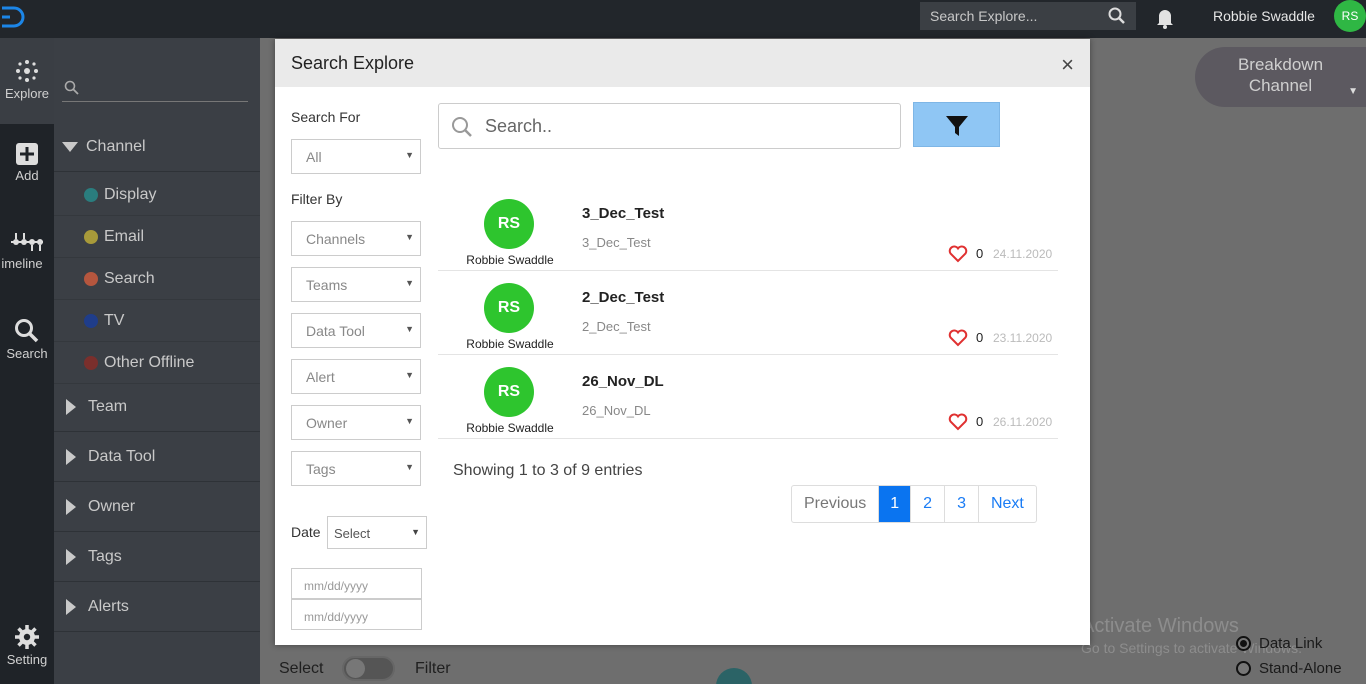  I want to click on select-value: All, so click(314, 157).